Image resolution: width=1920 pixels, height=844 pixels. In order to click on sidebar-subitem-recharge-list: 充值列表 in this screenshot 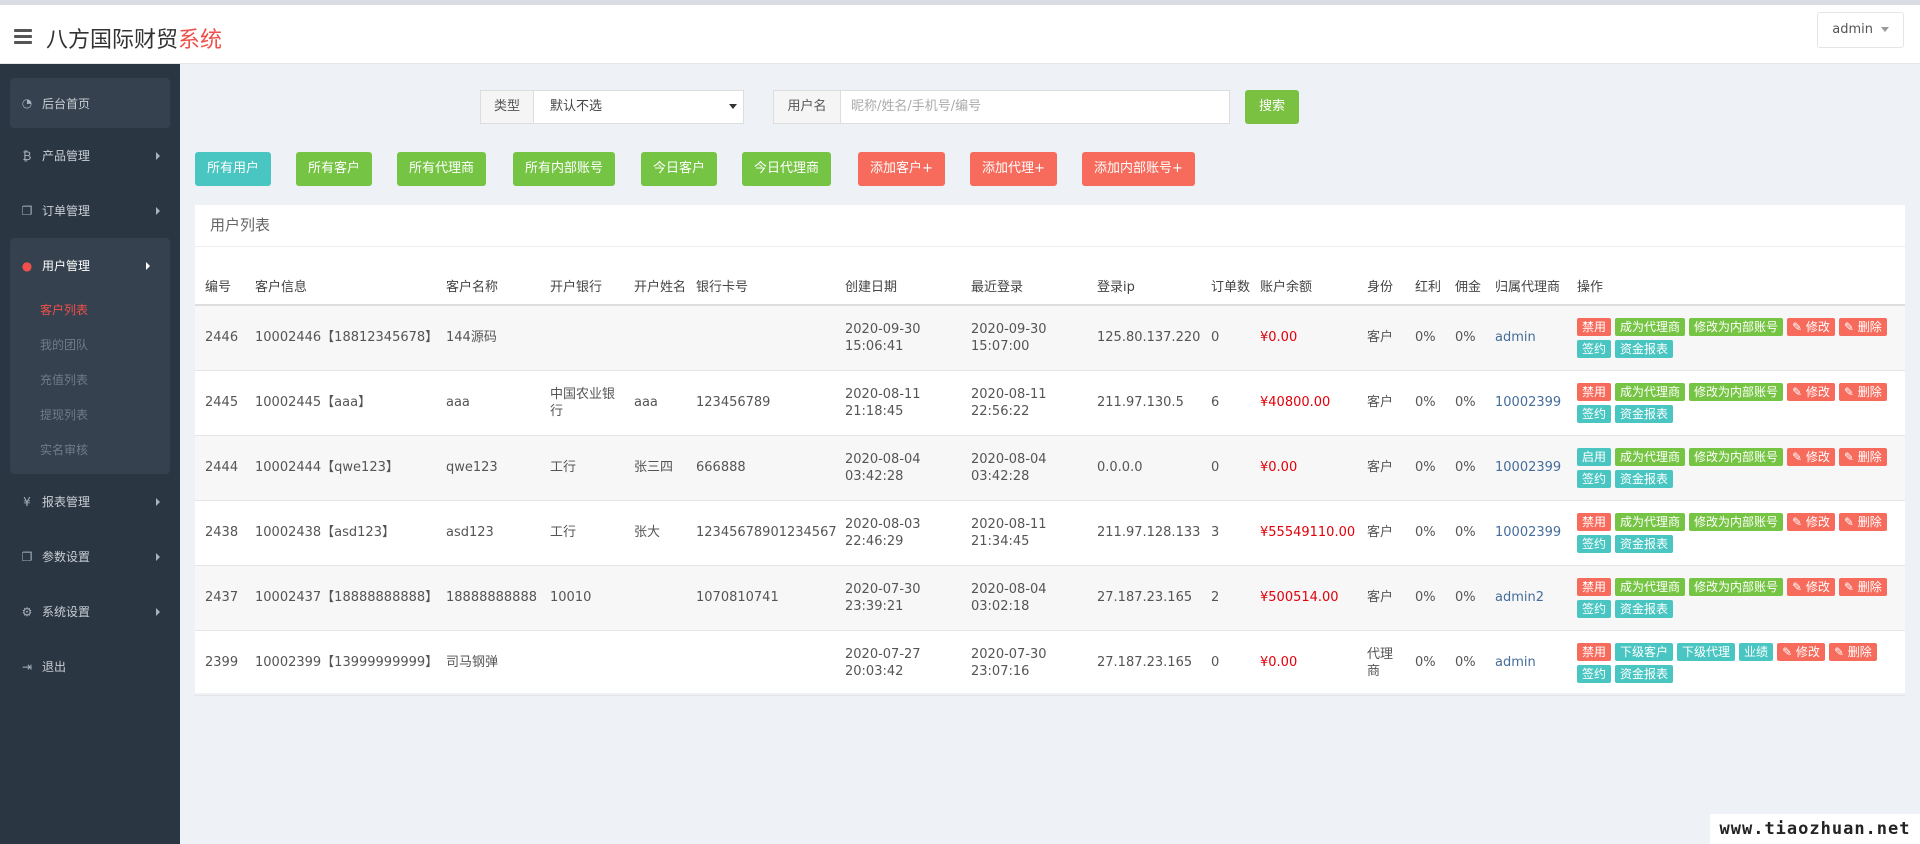, I will do `click(105, 380)`.